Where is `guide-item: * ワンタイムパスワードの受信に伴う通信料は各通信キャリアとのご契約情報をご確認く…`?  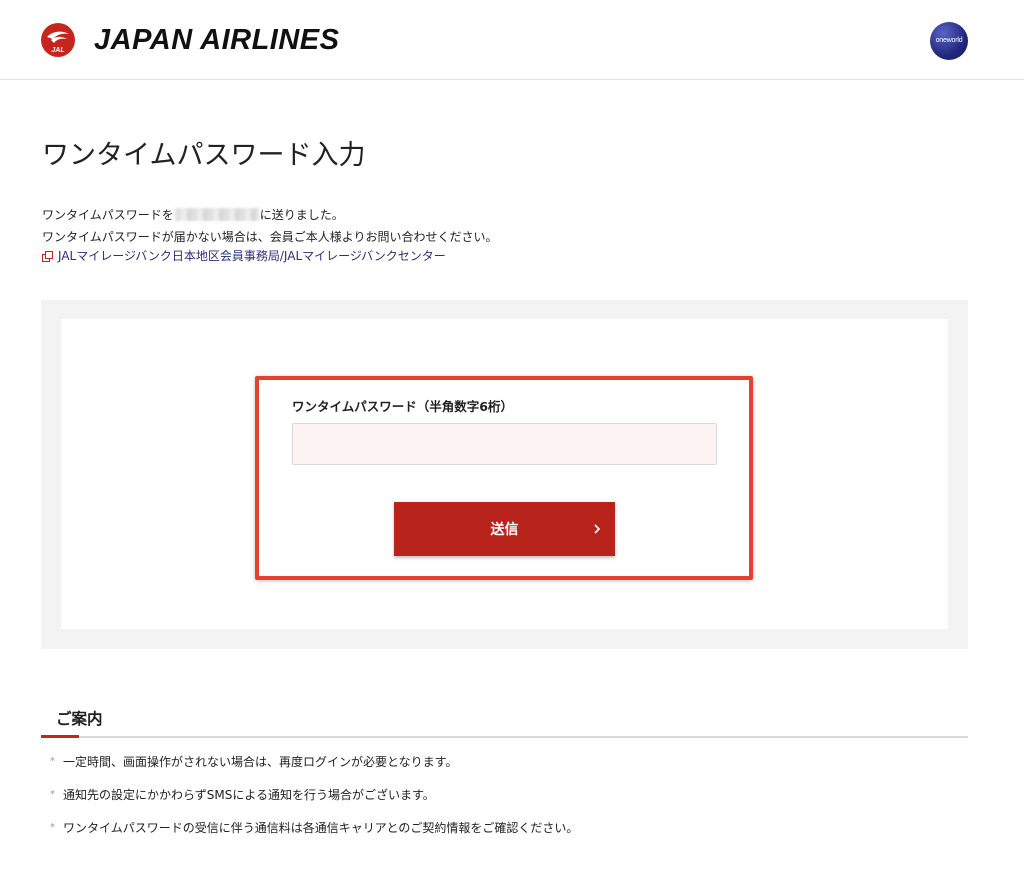 guide-item: * ワンタイムパスワードの受信に伴う通信料は各通信キャリアとのご契約情報をご確認く… is located at coordinates (314, 836).